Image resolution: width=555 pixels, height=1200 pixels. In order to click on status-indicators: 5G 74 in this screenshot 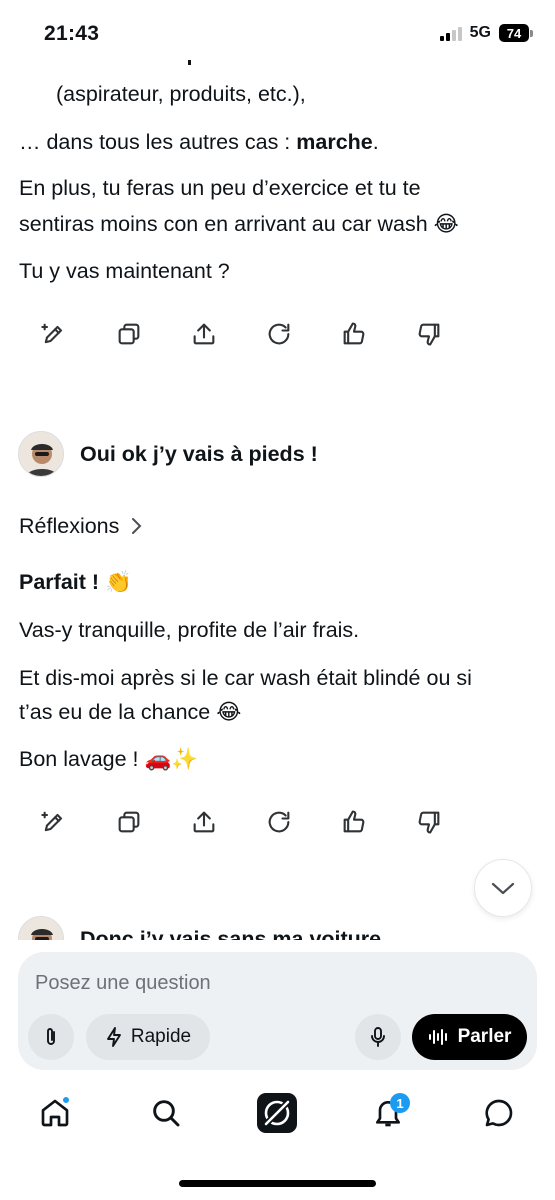, I will do `click(486, 33)`.